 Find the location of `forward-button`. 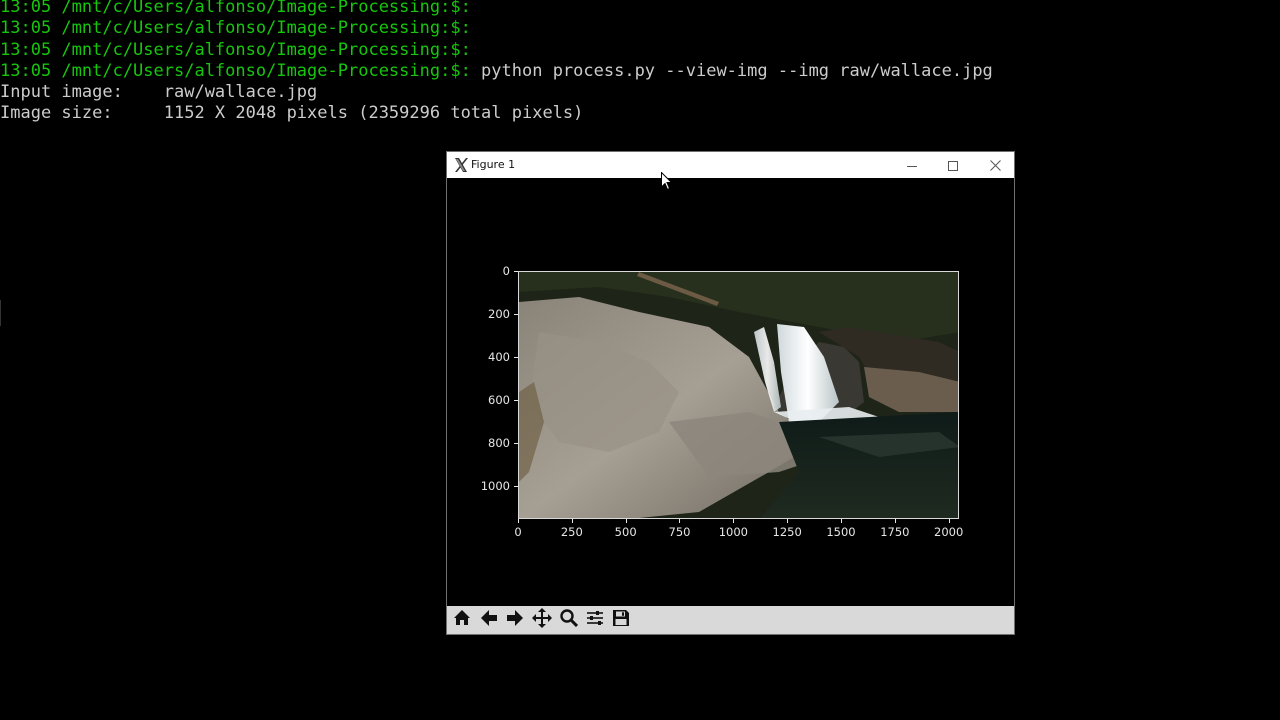

forward-button is located at coordinates (515, 620).